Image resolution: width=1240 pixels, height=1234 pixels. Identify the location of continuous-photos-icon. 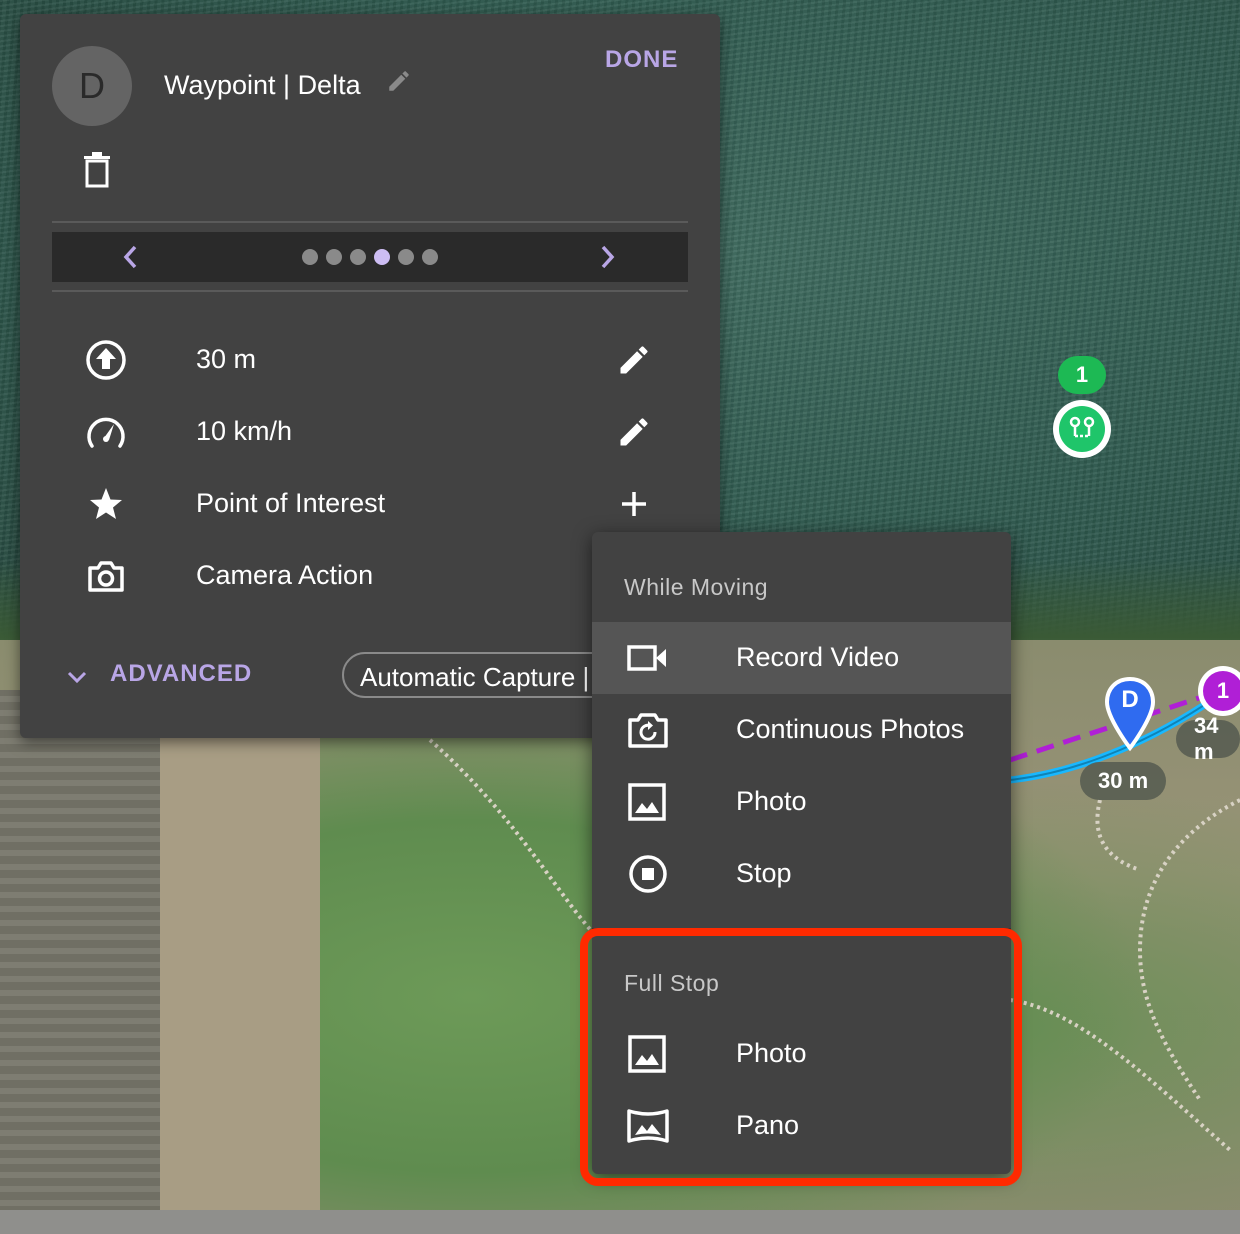
(648, 730).